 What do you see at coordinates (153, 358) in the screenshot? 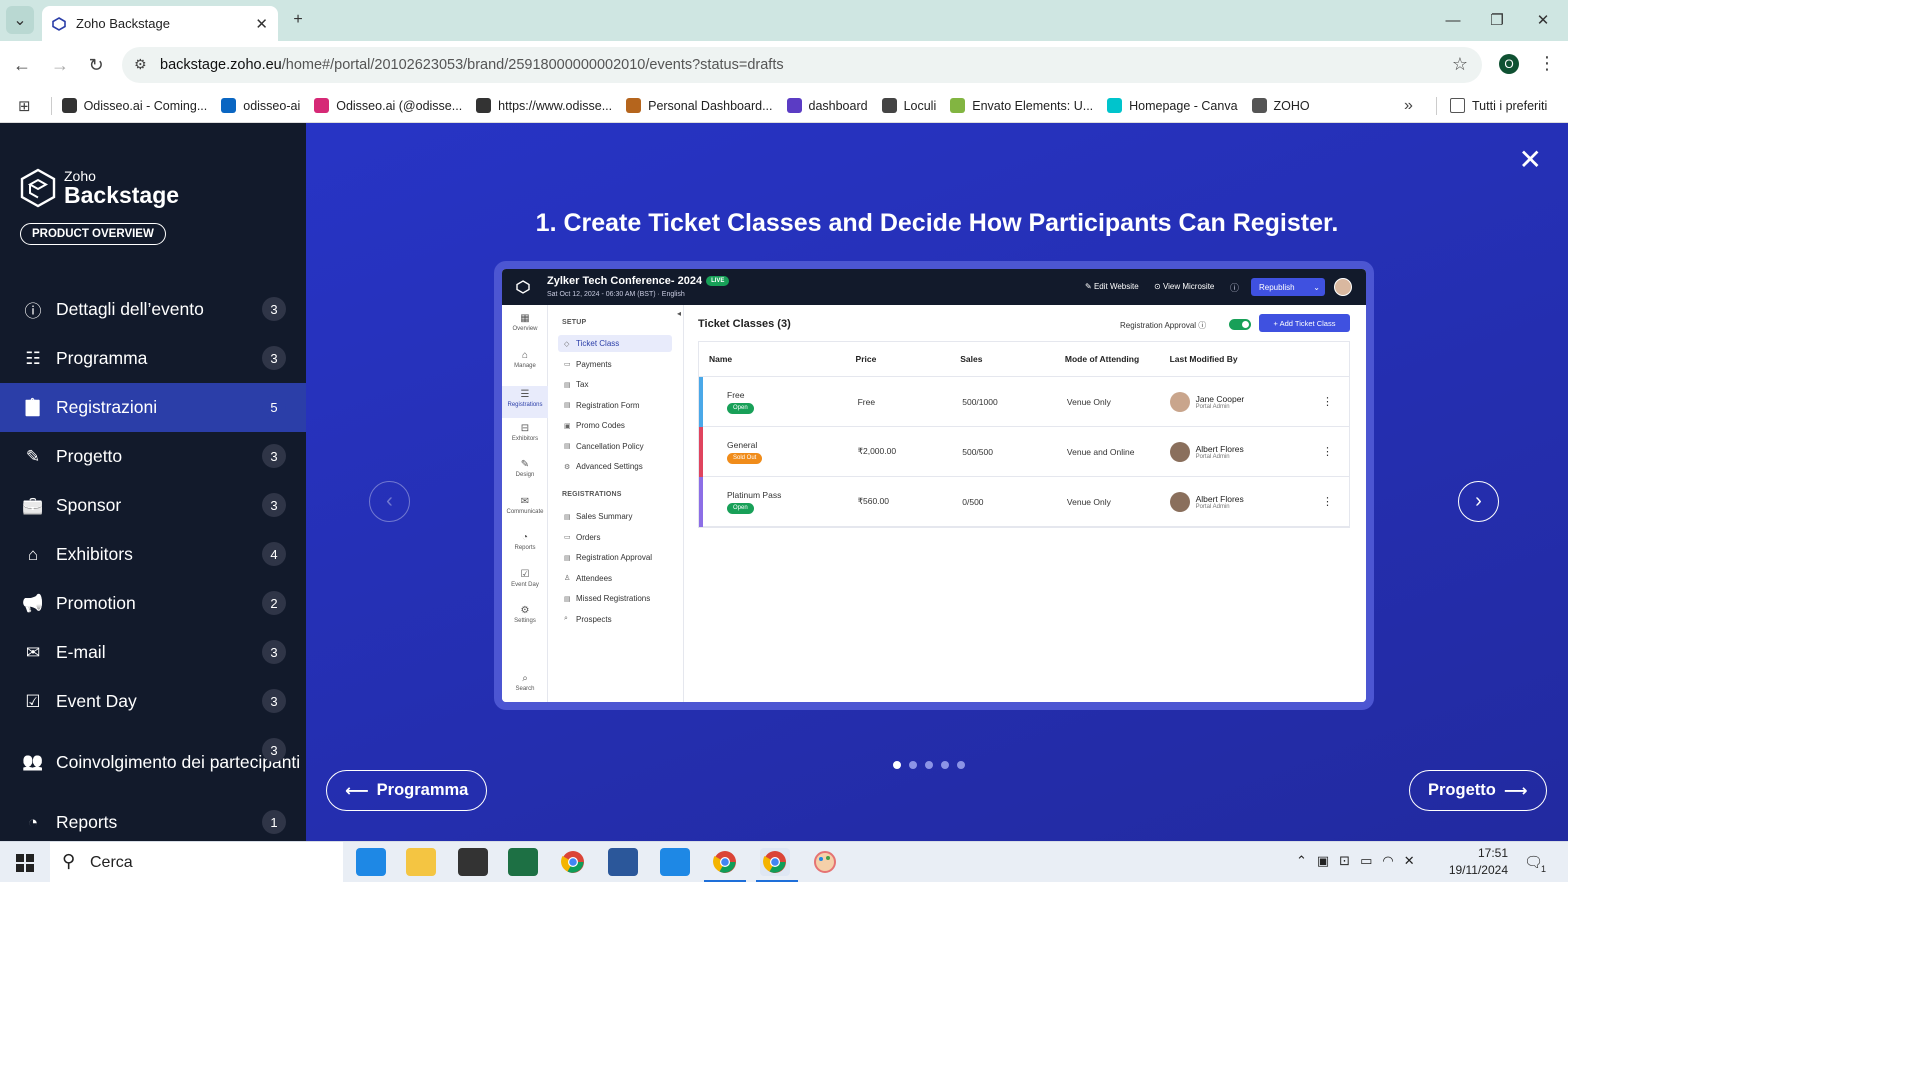
I see `sidebar-item: ☷ Programma 3` at bounding box center [153, 358].